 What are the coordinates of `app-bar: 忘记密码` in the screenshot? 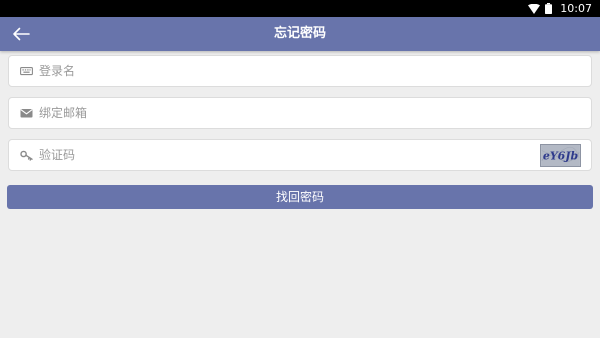 It's located at (300, 34).